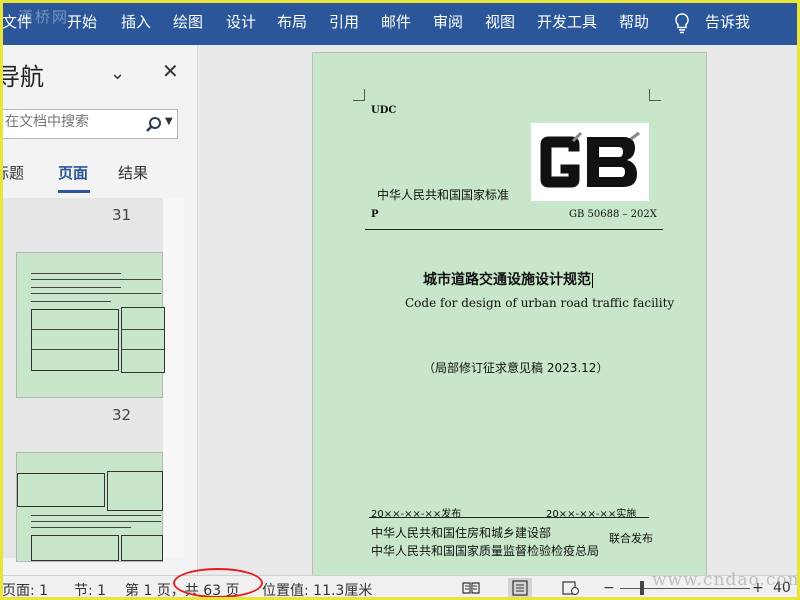 Image resolution: width=800 pixels, height=600 pixels. Describe the element at coordinates (188, 22) in the screenshot. I see `tab-draw: 绘图` at that location.